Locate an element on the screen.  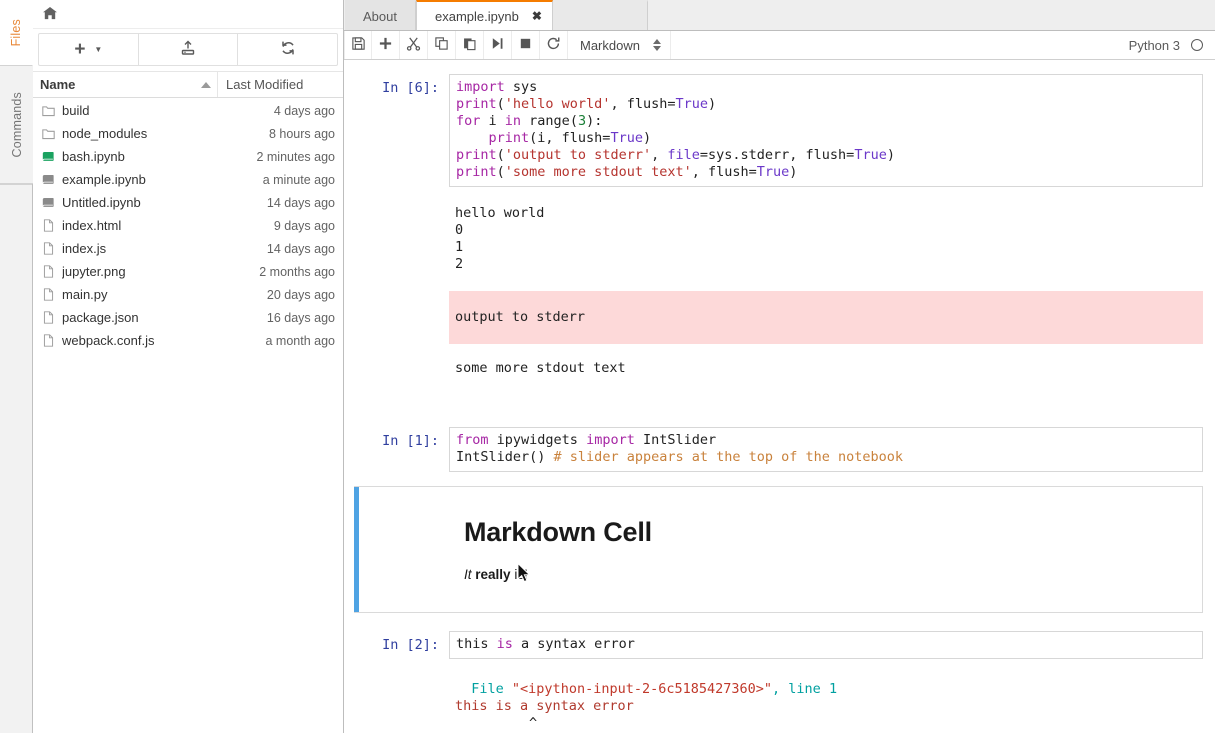
cell-output-stderr: output to stderr is located at coordinates (826, 317).